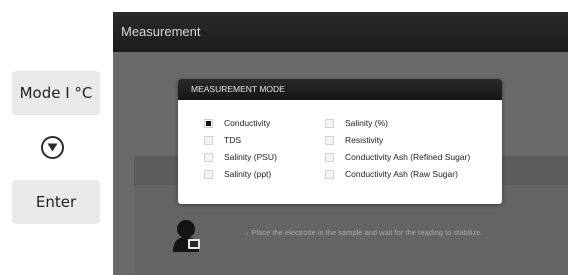 The width and height of the screenshot is (569, 275). What do you see at coordinates (401, 174) in the screenshot?
I see `option-label: Conductivity Ash (Raw Sugar)` at bounding box center [401, 174].